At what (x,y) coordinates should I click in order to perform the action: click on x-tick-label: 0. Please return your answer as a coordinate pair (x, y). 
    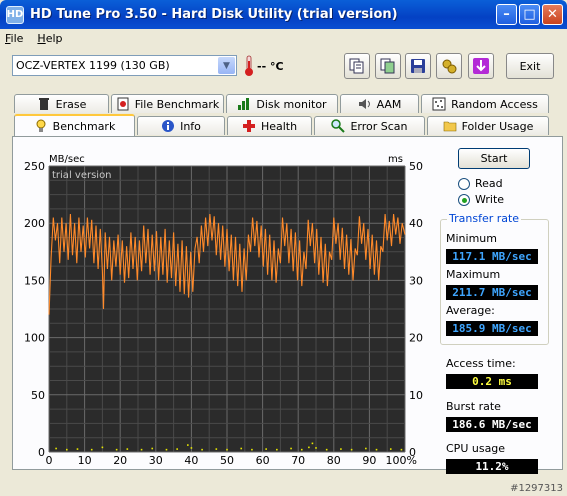
    Looking at the image, I should click on (49, 460).